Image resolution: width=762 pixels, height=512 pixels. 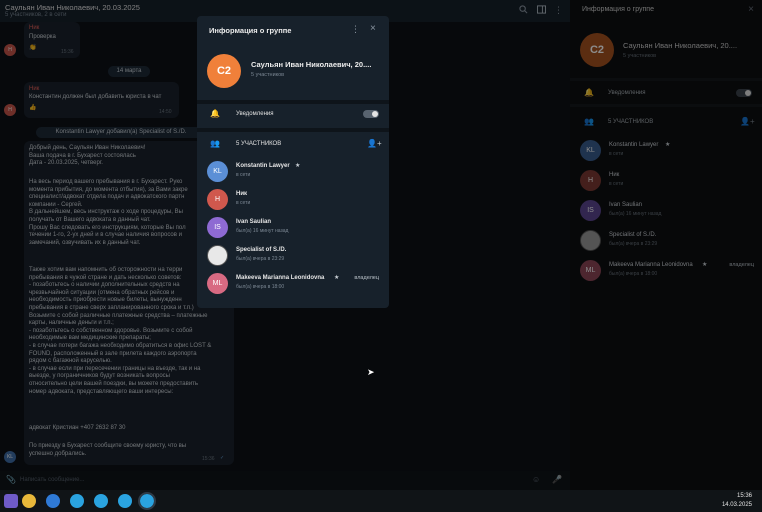 I want to click on more-icon: ⋮, so click(x=355, y=29).